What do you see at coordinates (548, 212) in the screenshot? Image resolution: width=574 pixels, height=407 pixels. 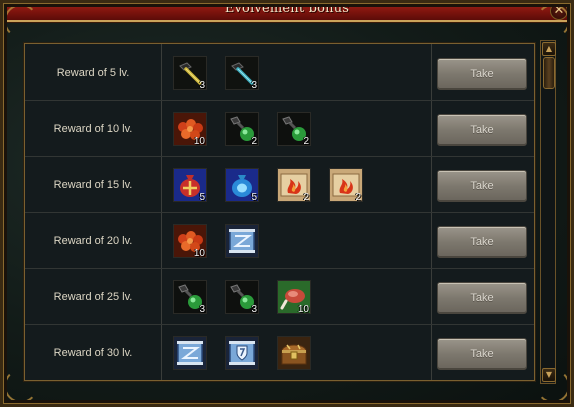 I see `scrollbar: ▲ ▼` at bounding box center [548, 212].